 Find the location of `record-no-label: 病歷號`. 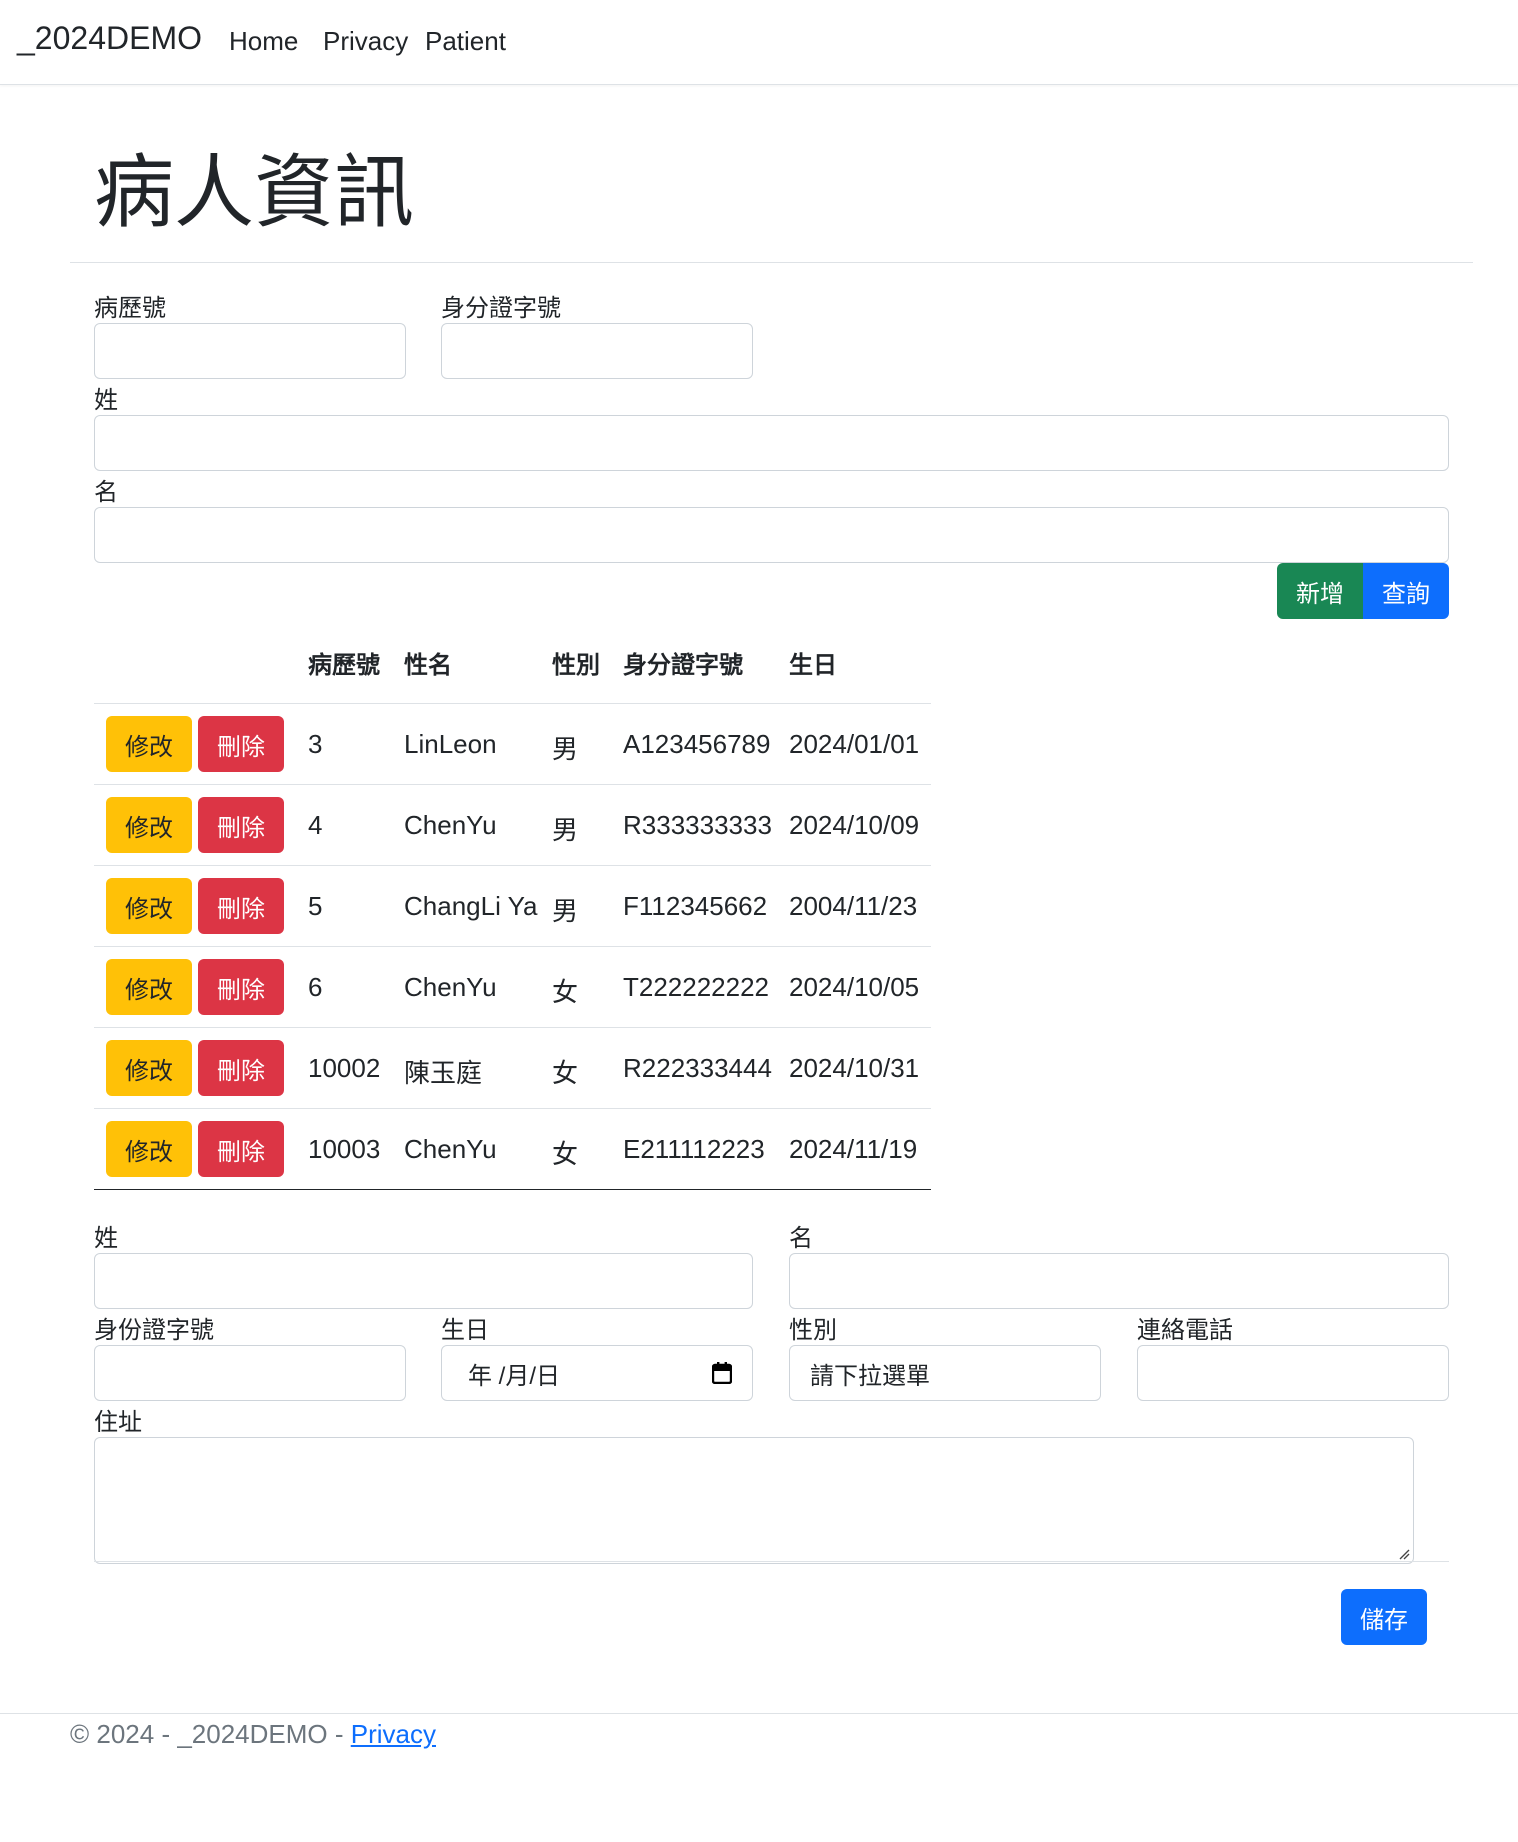

record-no-label: 病歷號 is located at coordinates (130, 308).